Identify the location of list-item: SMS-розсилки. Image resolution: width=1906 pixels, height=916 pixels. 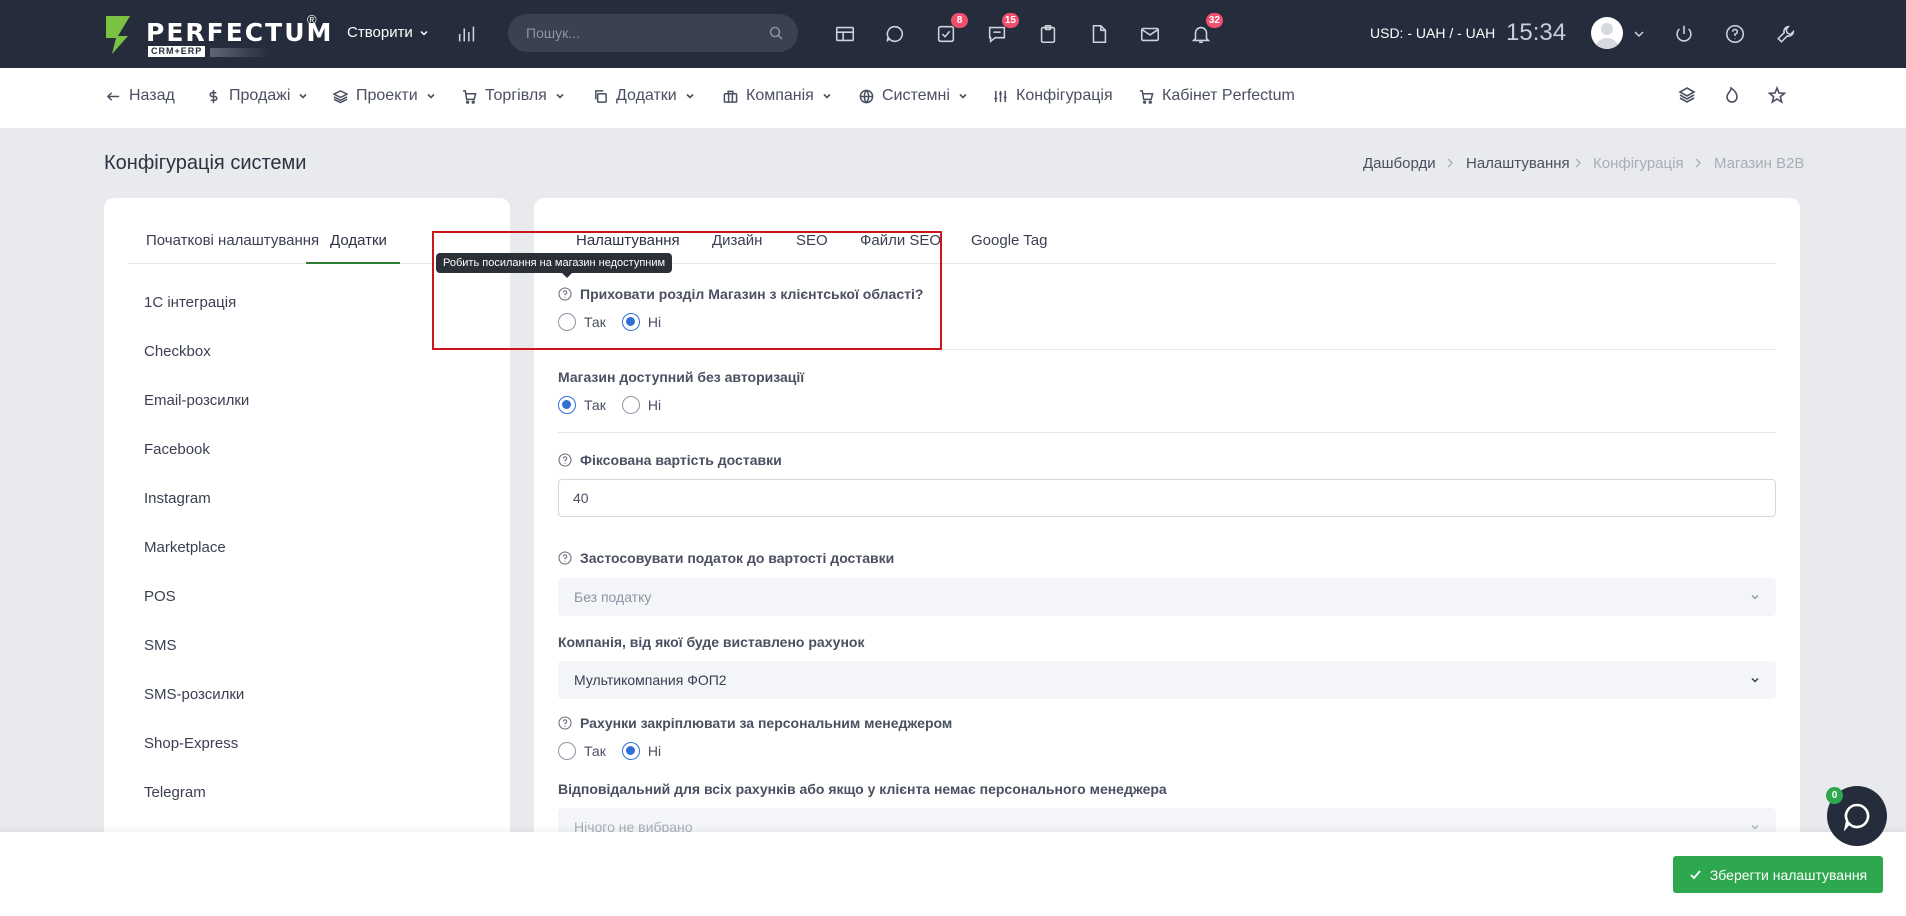
(194, 694).